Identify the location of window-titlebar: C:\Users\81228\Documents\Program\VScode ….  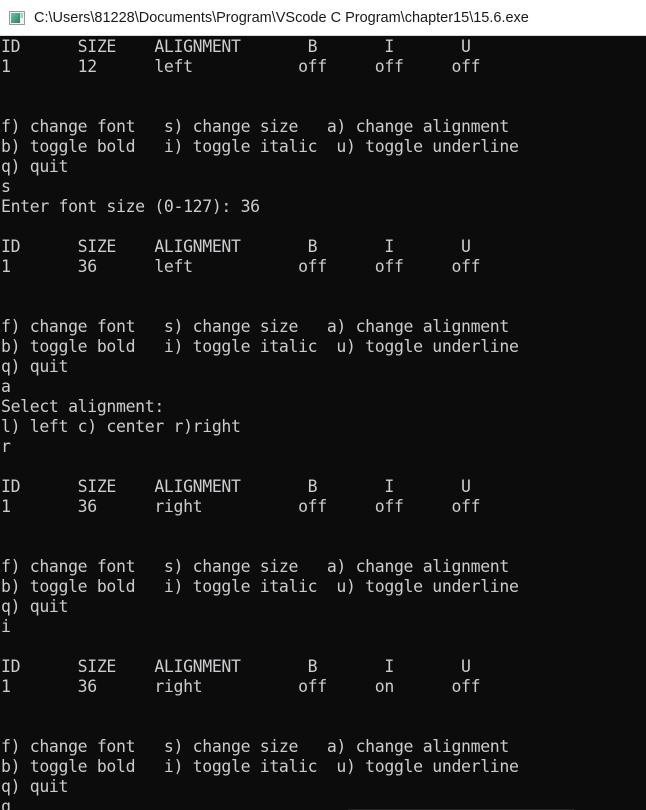
(323, 18).